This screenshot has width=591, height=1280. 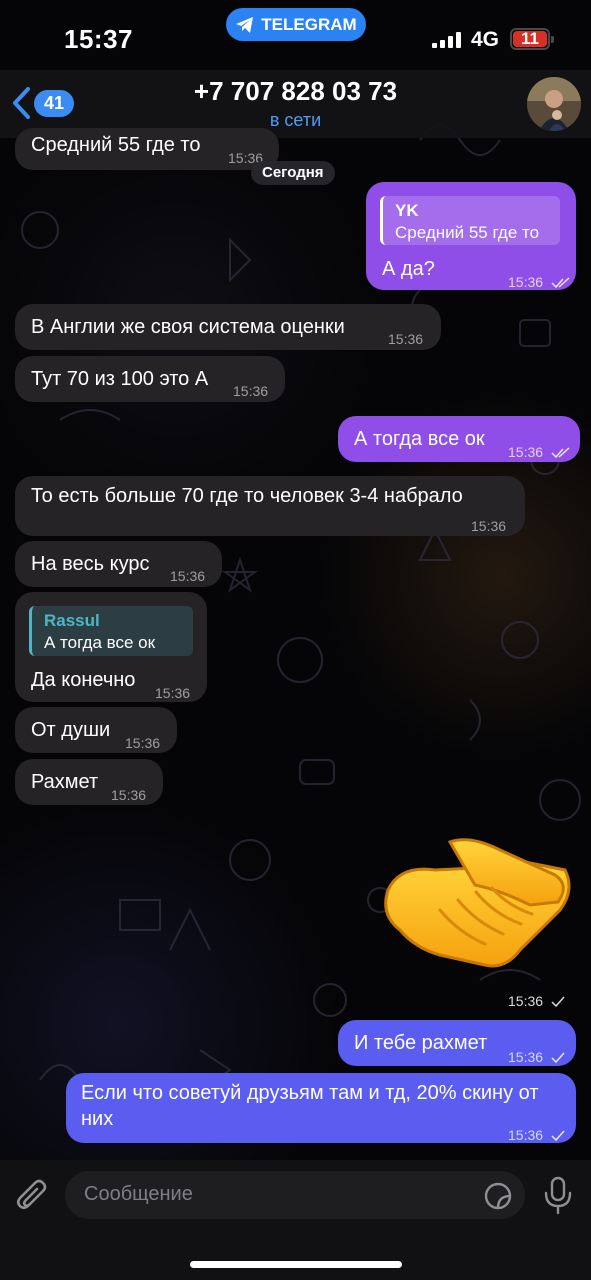 I want to click on network-type: 4G, so click(x=485, y=39).